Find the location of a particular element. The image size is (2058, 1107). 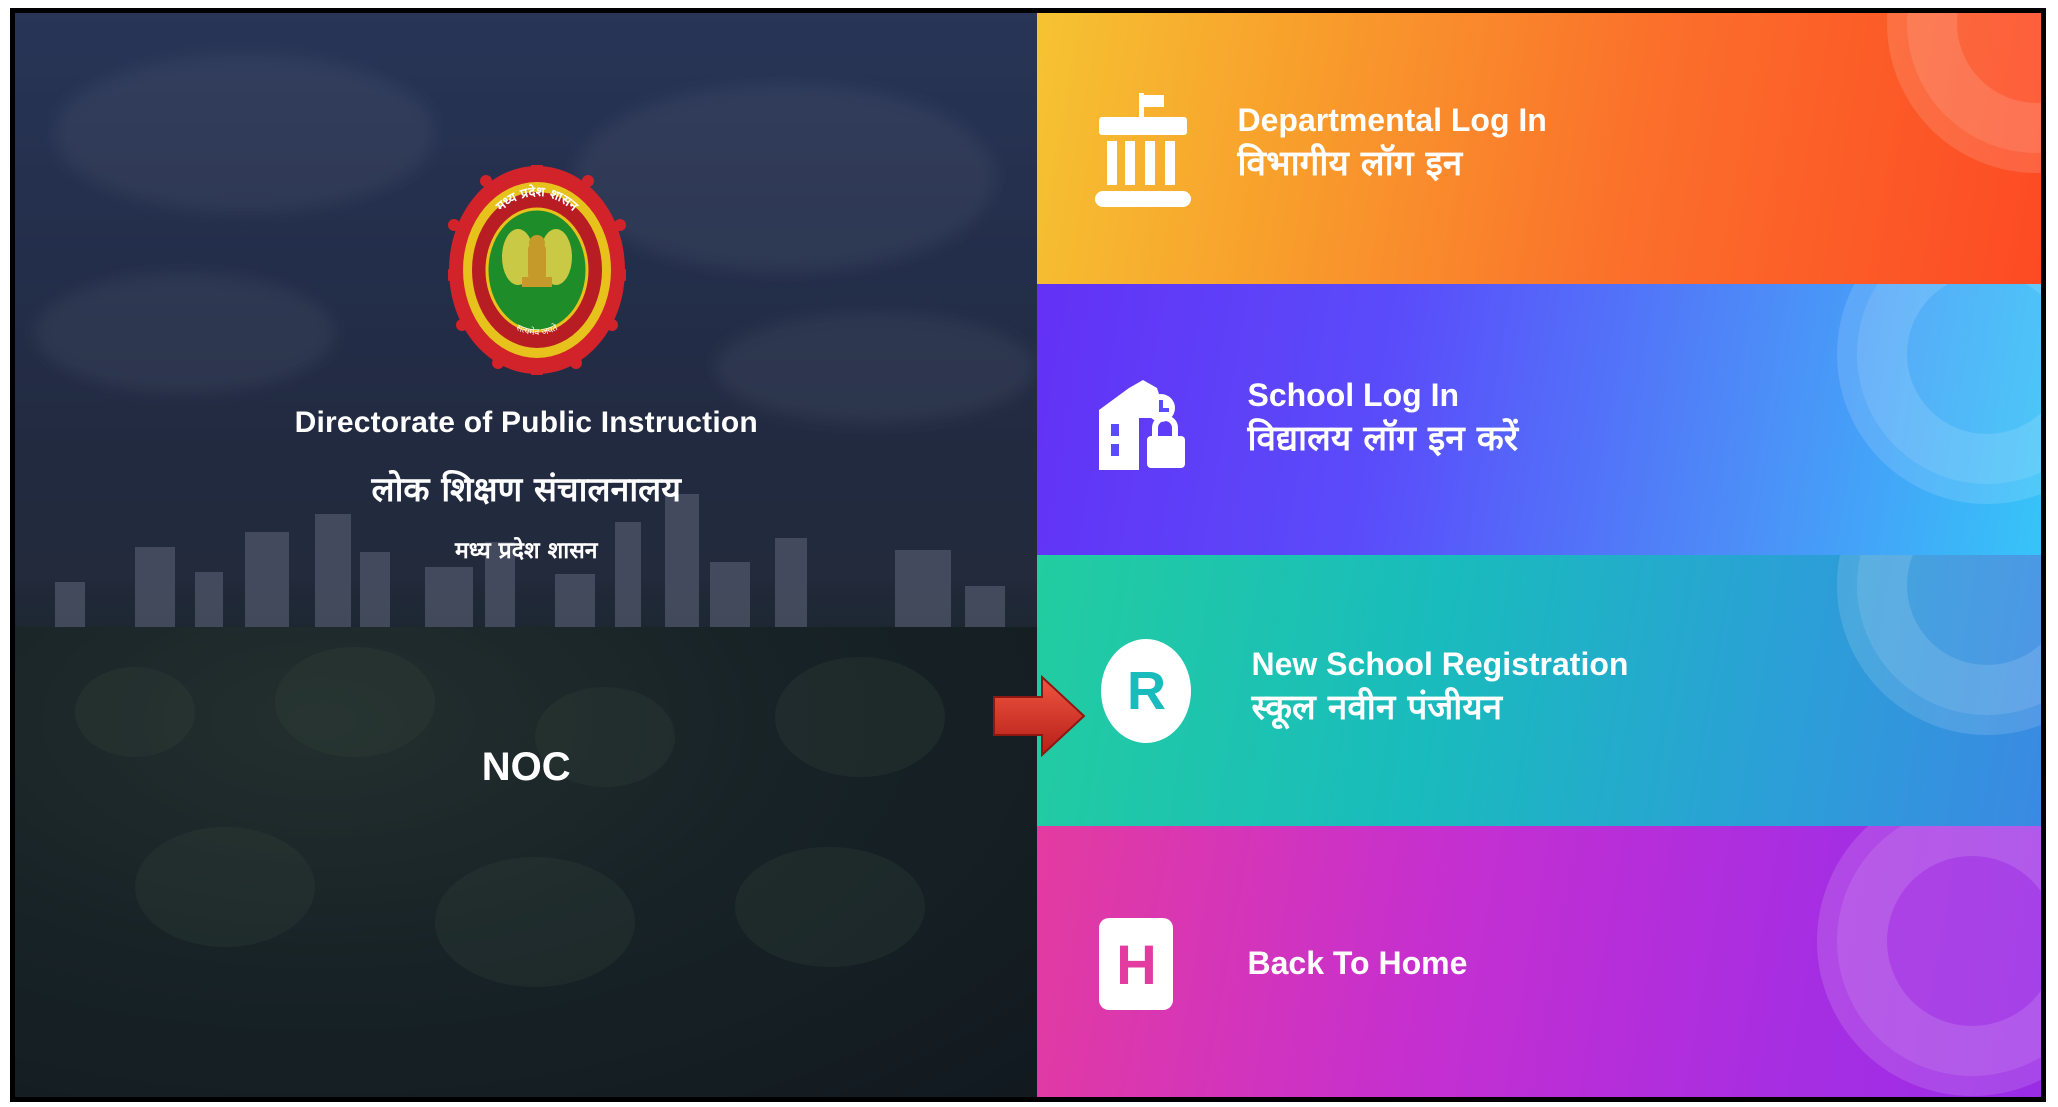

departmental-login-tile: Departmental Log In विभागीय लॉग इन is located at coordinates (1539, 148).